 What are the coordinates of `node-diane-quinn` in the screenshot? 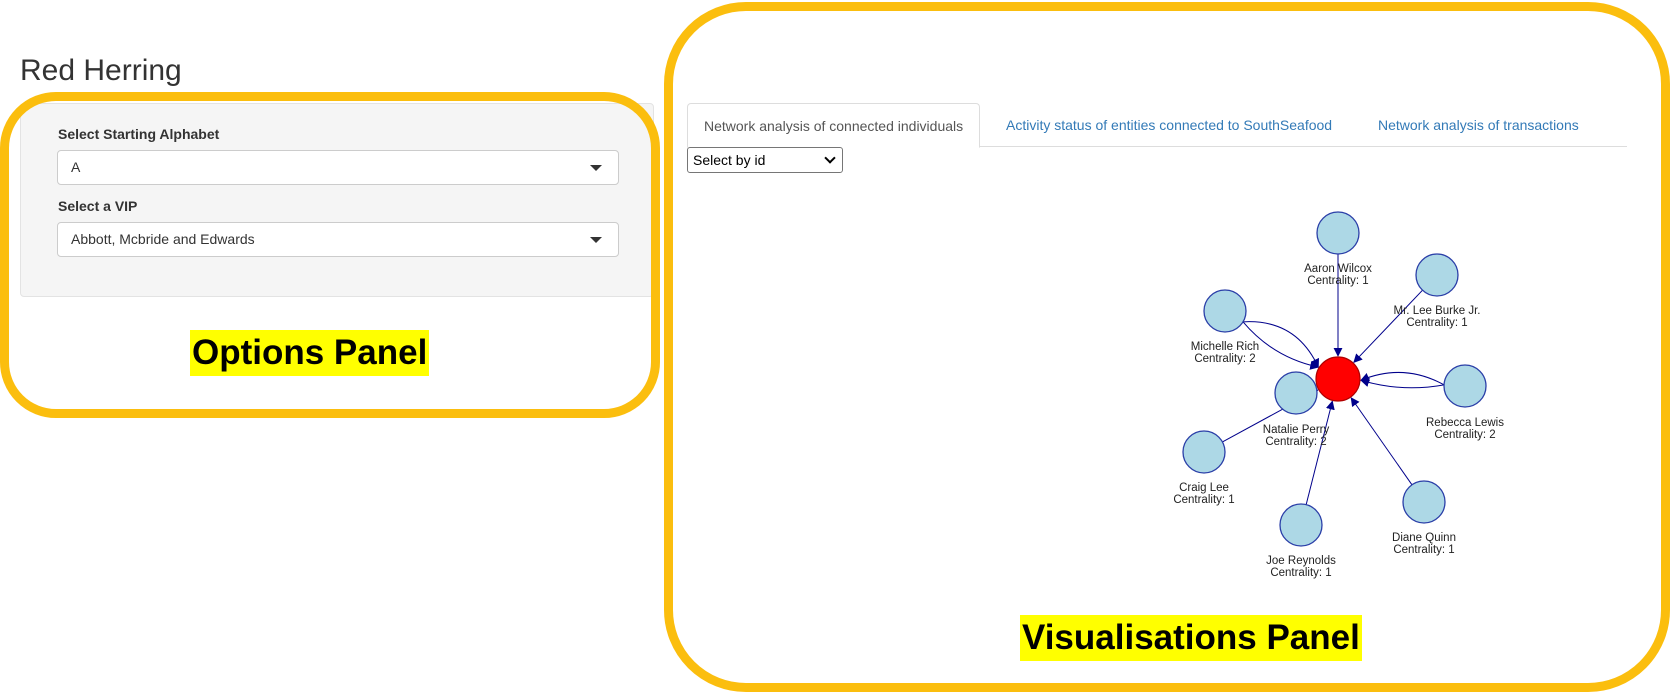 It's located at (1424, 502).